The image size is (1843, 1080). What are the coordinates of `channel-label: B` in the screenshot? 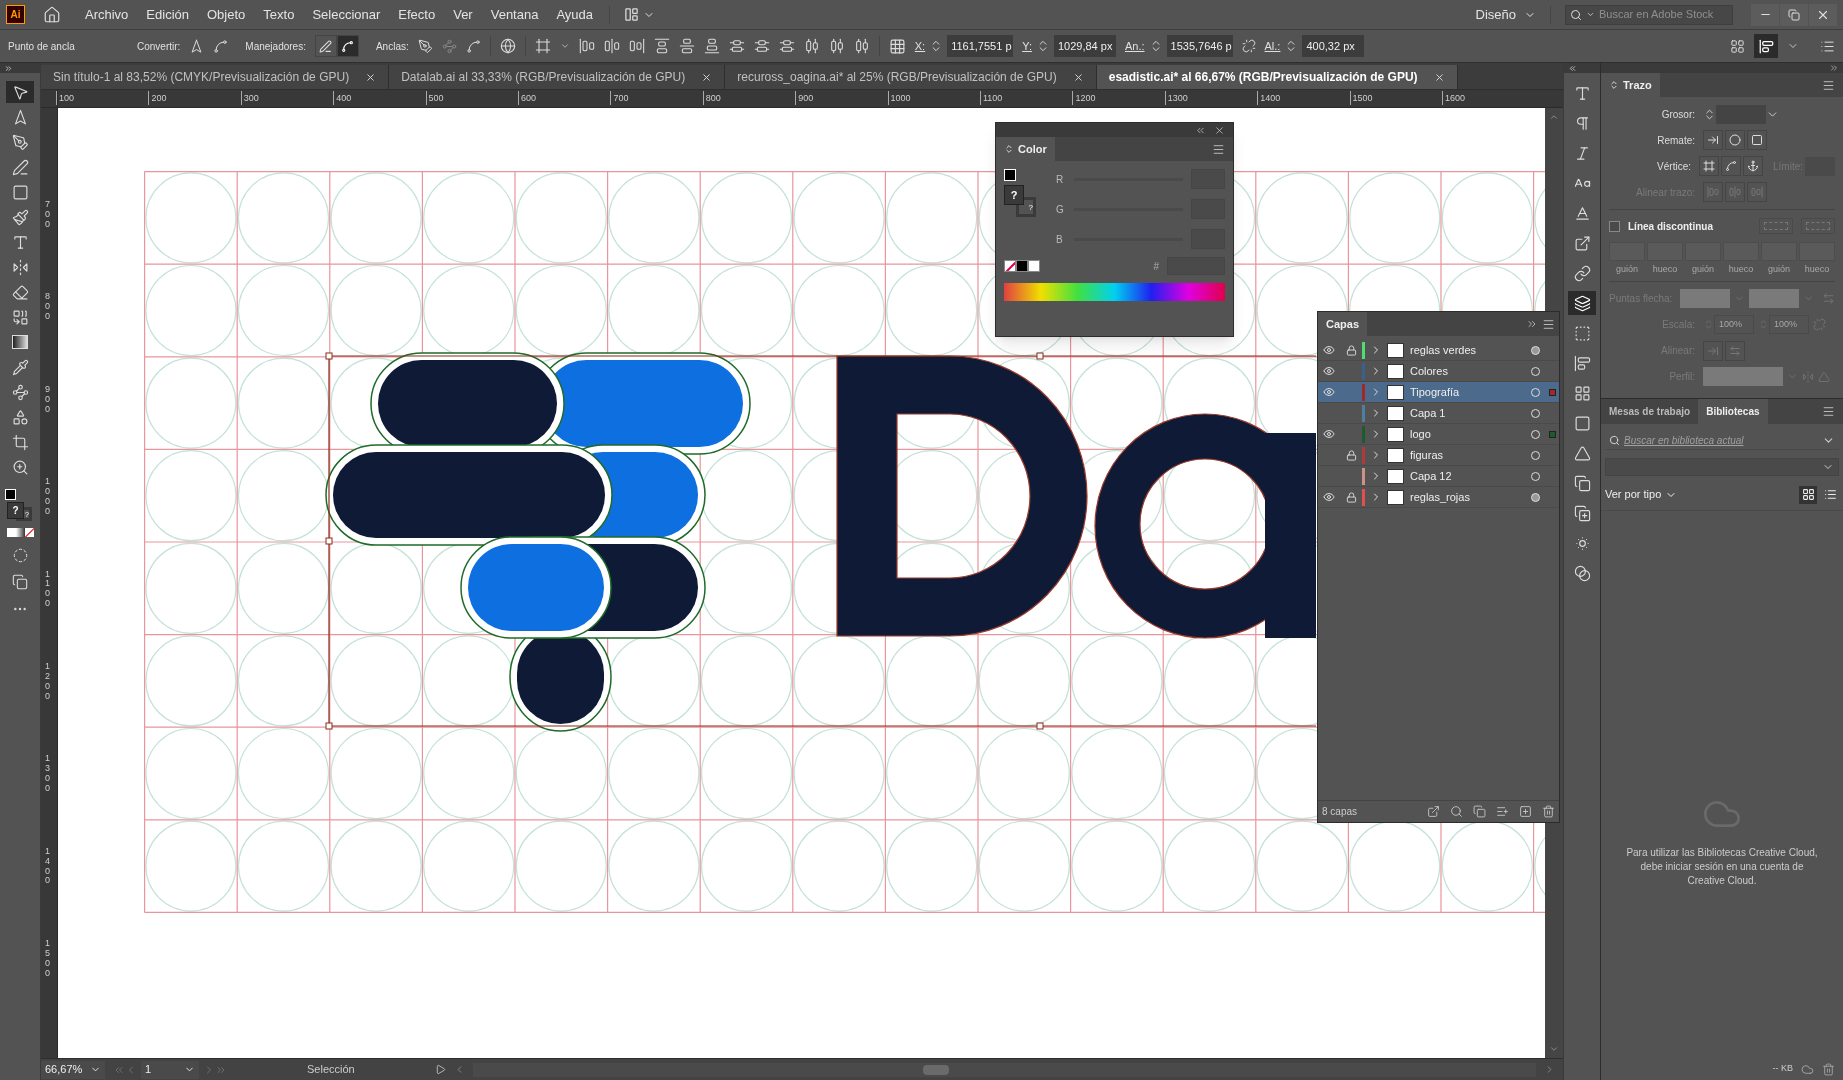 It's located at (1060, 239).